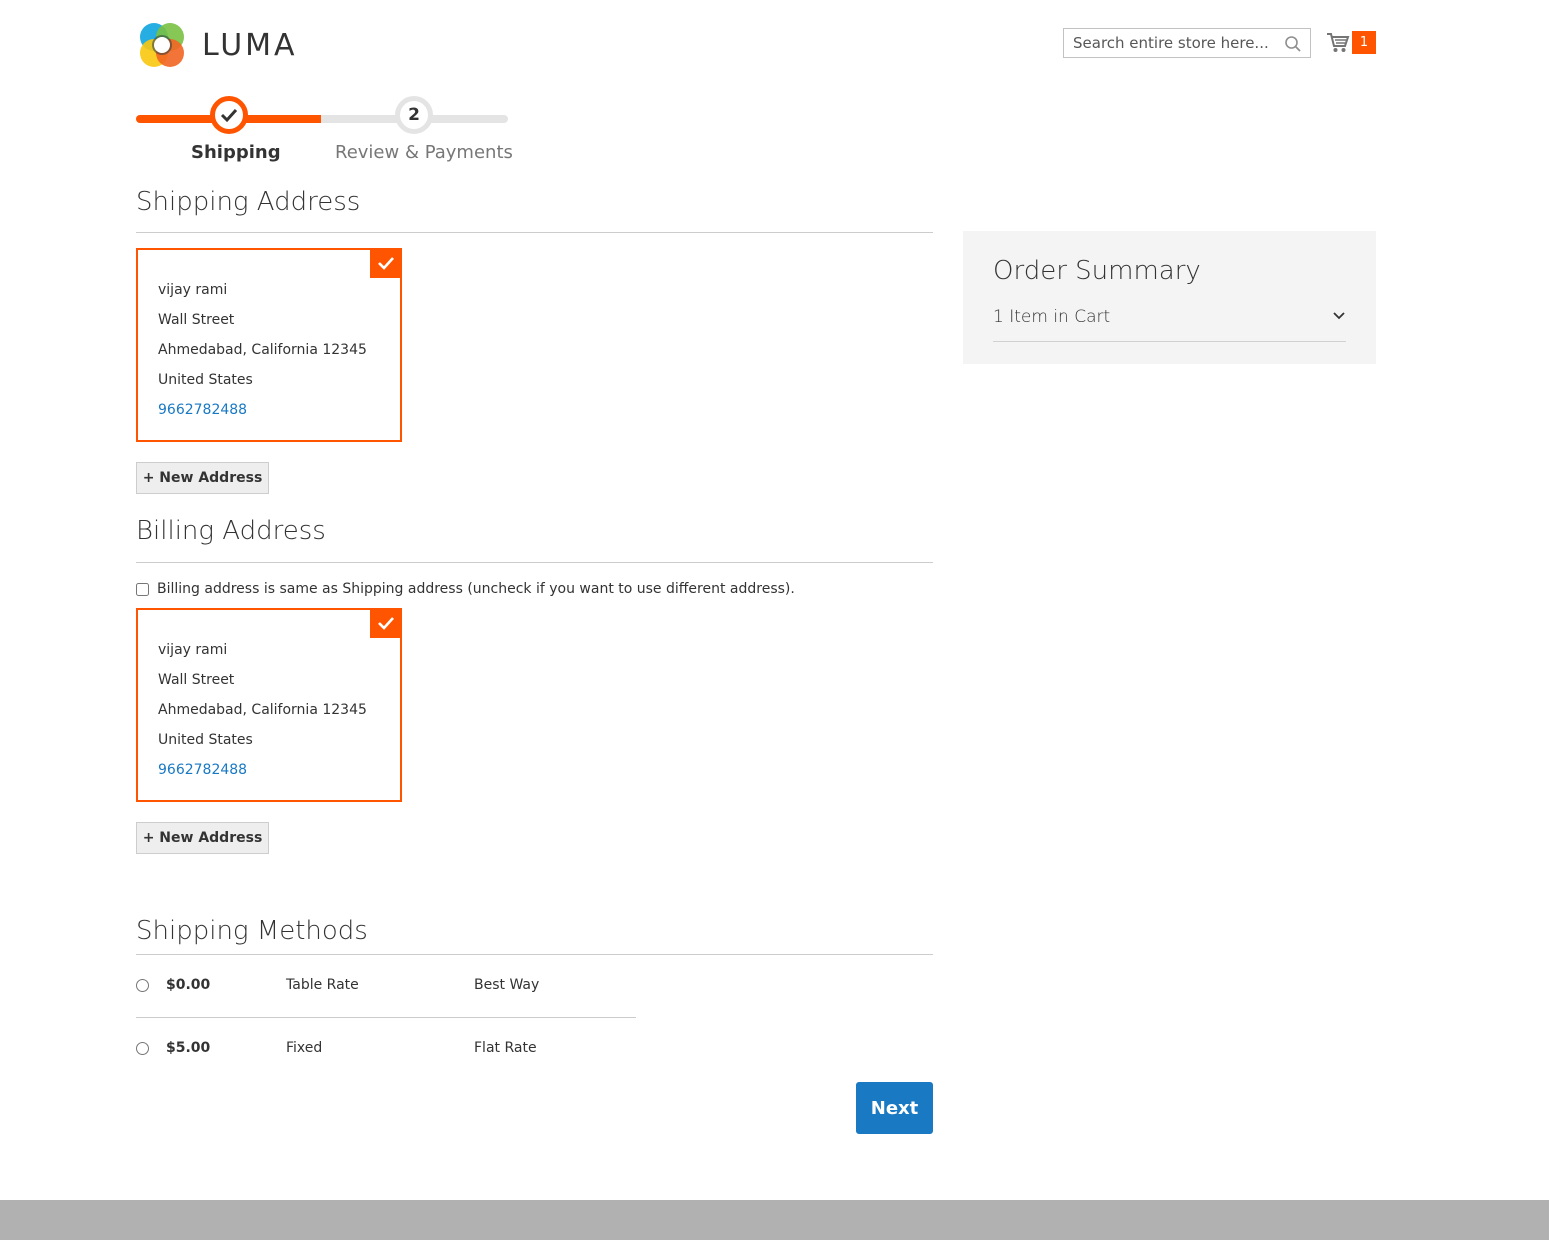  I want to click on billing-same-checkbox, so click(142, 589).